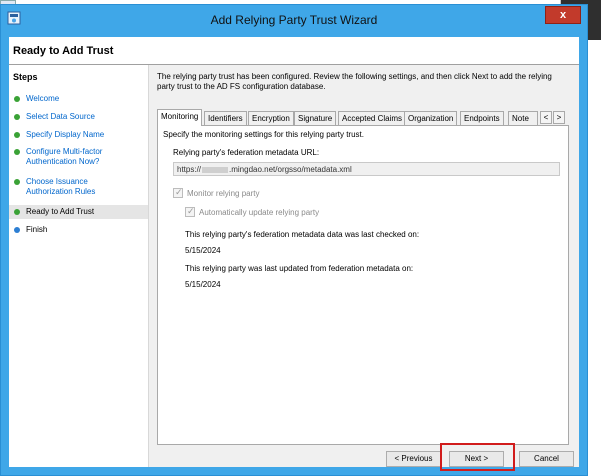 The height and width of the screenshot is (476, 601). I want to click on step-finish: Finish, so click(78, 230).